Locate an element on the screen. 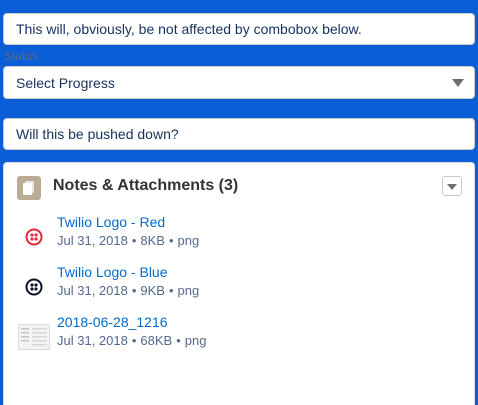 This screenshot has height=405, width=478. file-item: 2018-06-28_1216 Jul 31, 2018 • 68KB • png is located at coordinates (239, 338).